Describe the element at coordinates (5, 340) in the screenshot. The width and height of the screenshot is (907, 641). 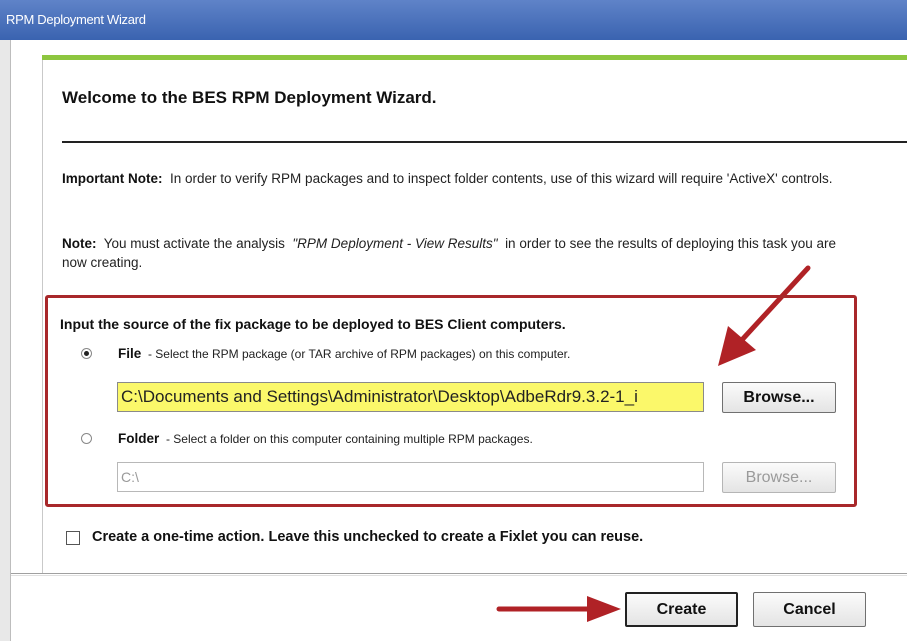
I see `window-frame` at that location.